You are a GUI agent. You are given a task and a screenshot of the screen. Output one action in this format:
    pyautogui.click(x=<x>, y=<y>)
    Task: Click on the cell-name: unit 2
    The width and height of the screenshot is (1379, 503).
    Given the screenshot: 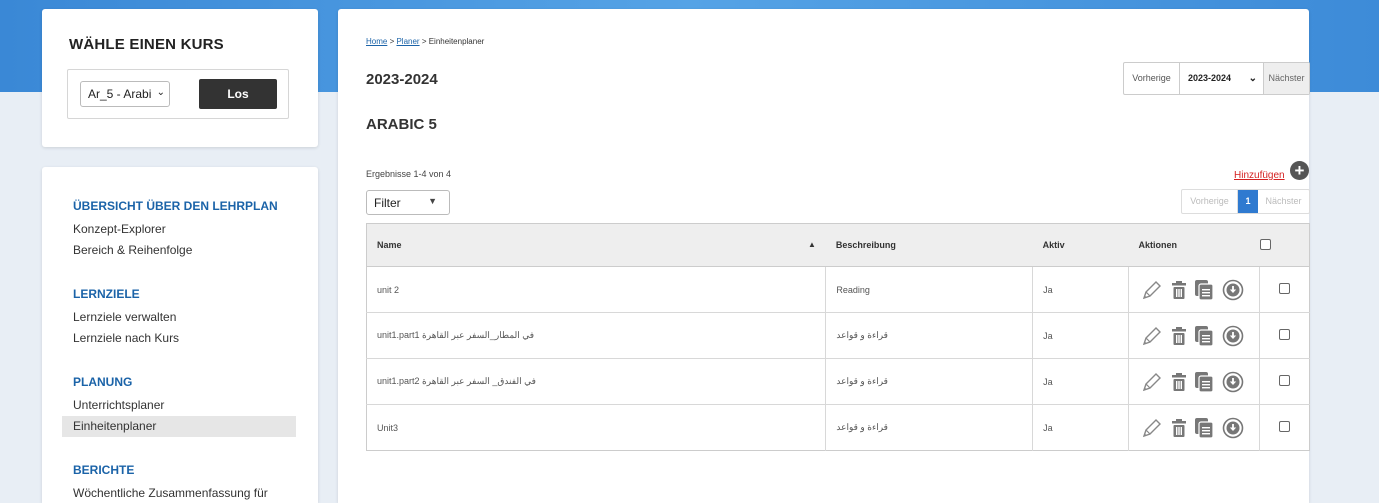 What is the action you would take?
    pyautogui.click(x=596, y=289)
    